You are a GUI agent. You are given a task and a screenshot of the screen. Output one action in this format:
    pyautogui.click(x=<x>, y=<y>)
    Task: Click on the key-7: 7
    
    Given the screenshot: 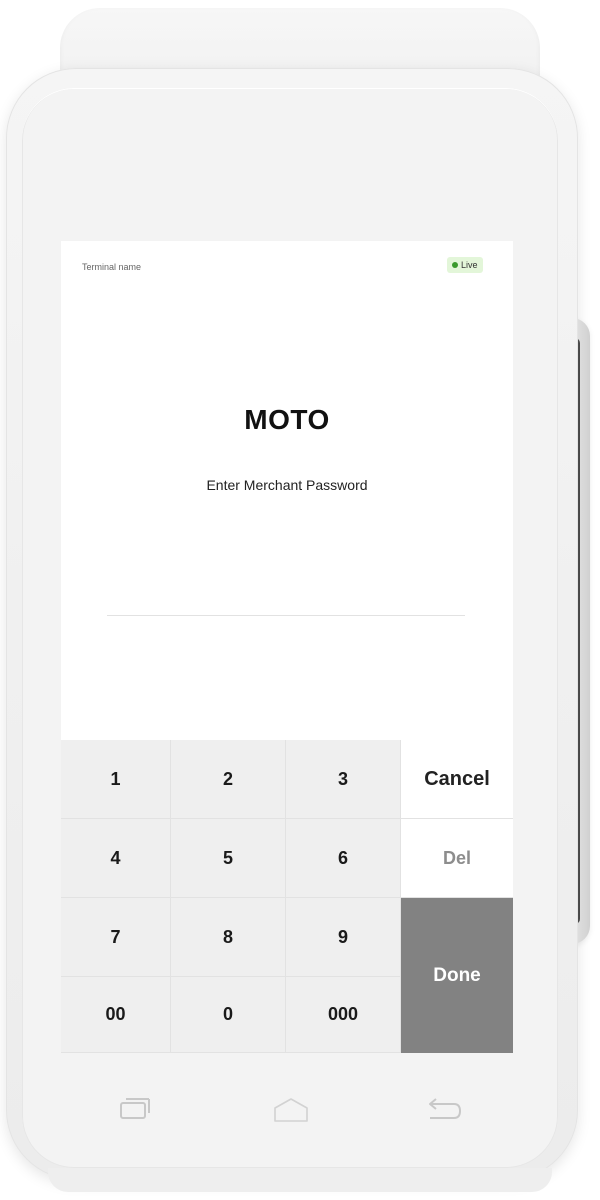 What is the action you would take?
    pyautogui.click(x=116, y=937)
    